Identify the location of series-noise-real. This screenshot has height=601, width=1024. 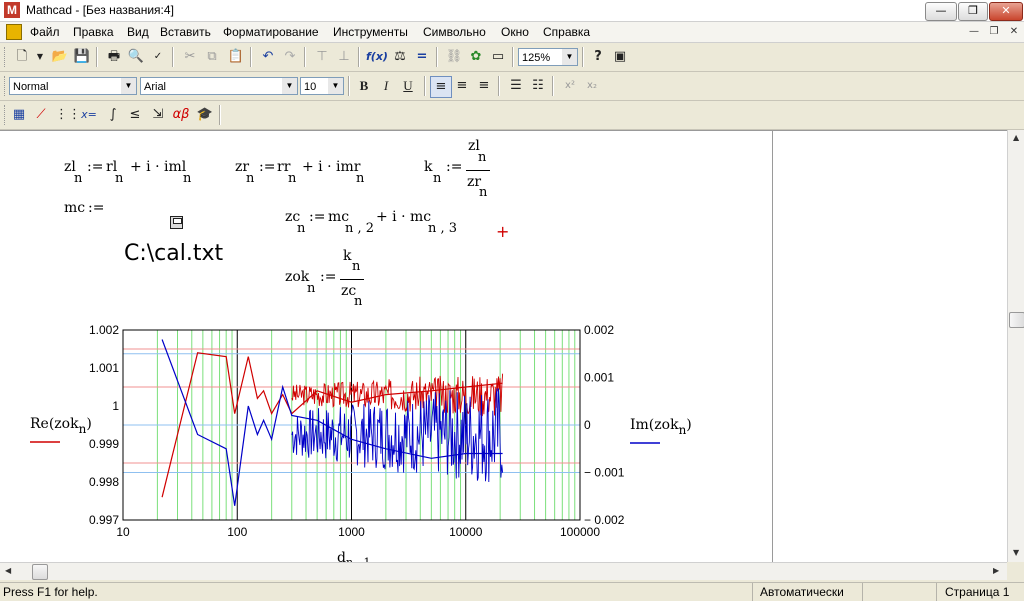
(397, 395).